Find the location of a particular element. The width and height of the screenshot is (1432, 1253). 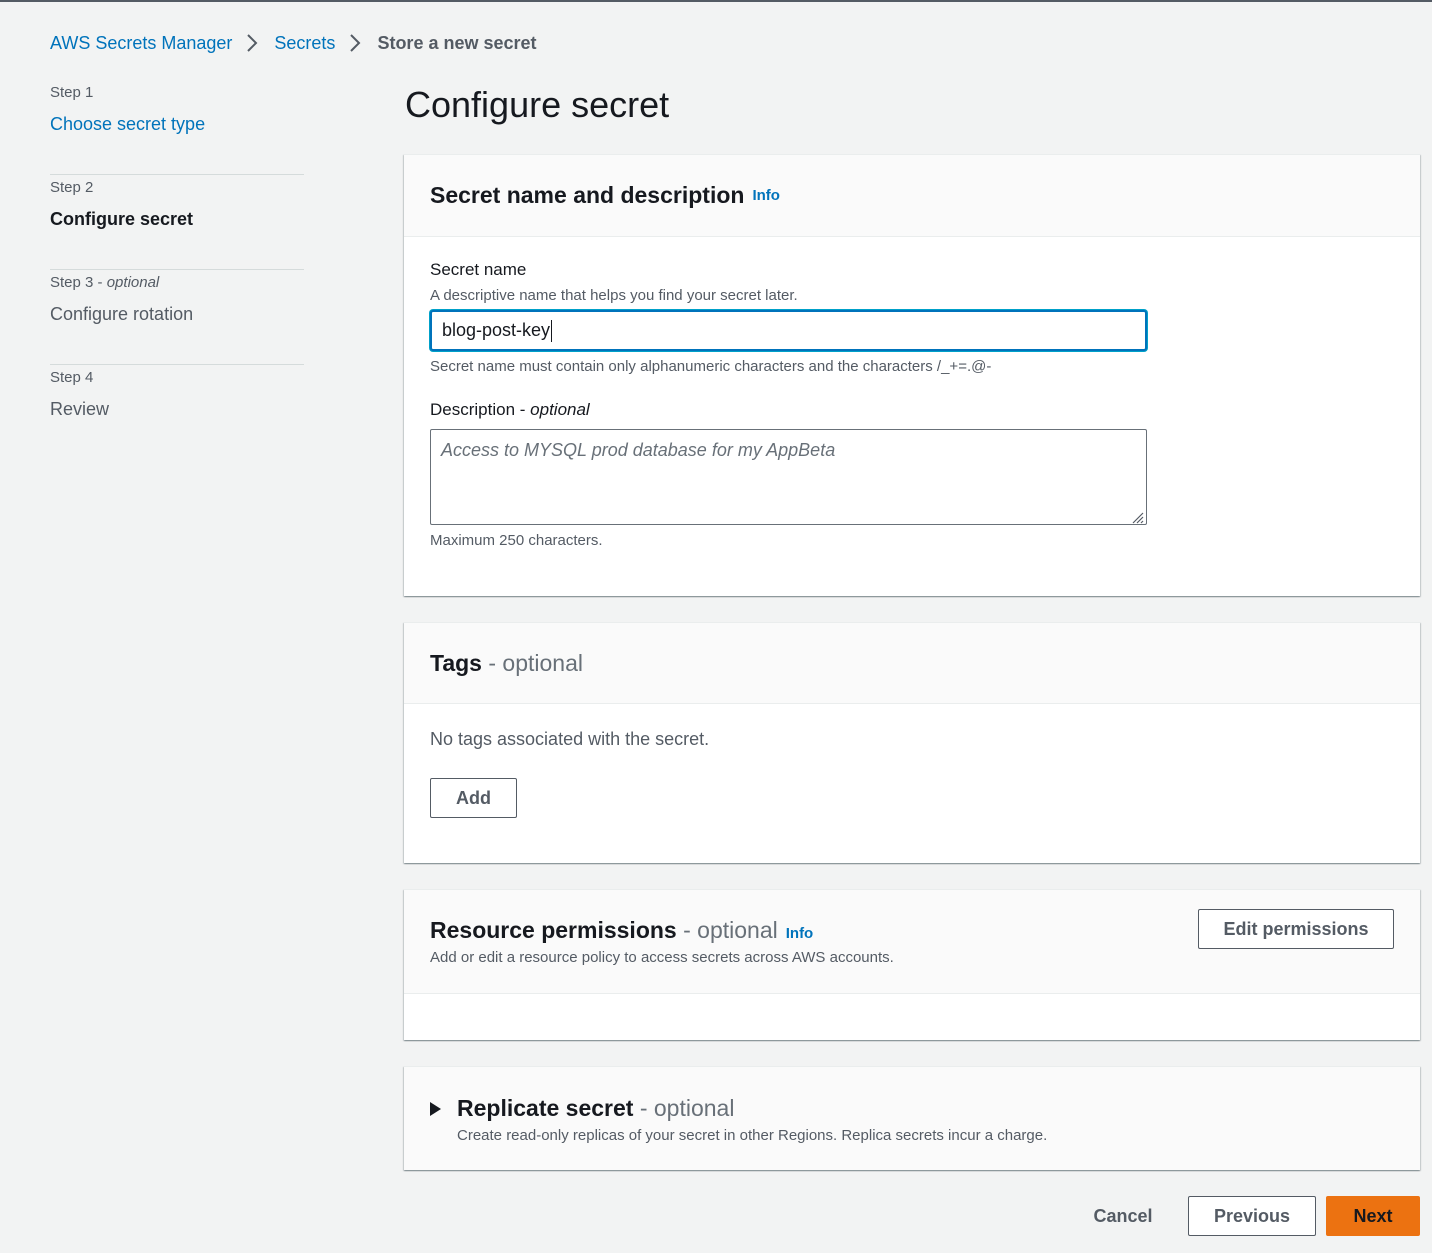

step-4: Step 4 Review is located at coordinates (177, 412).